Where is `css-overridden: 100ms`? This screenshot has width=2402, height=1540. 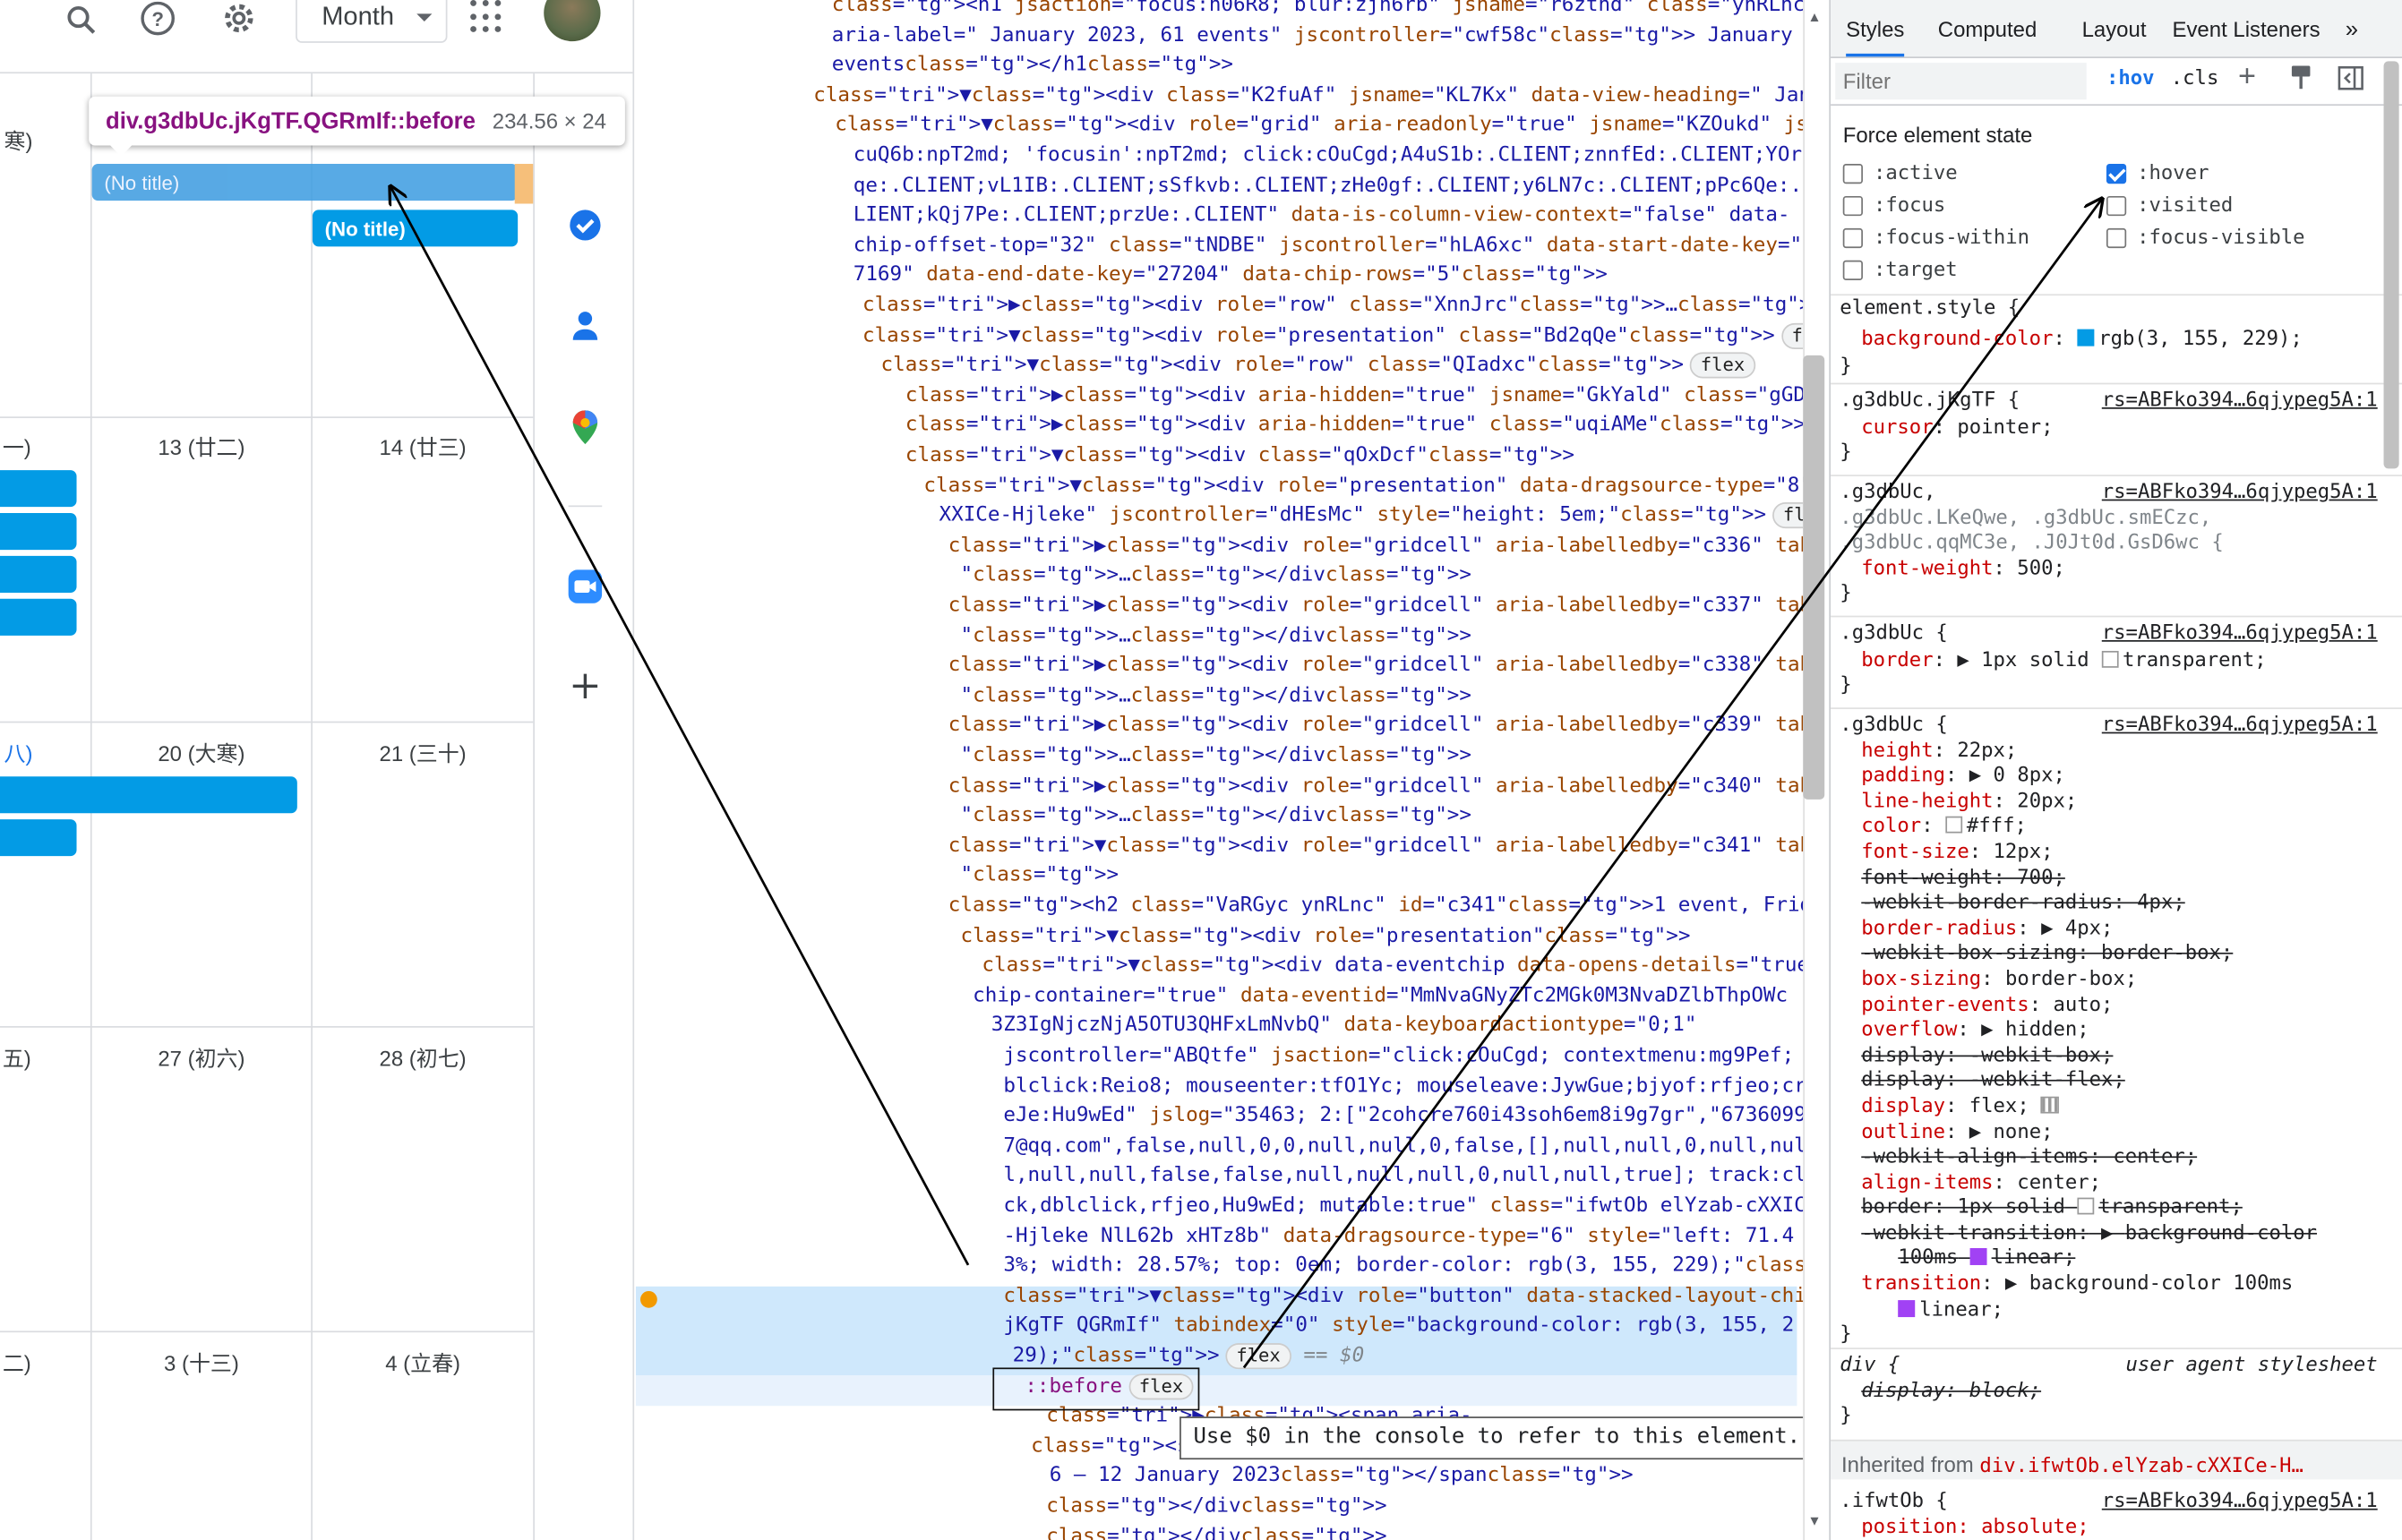
css-overridden: 100ms is located at coordinates (1928, 1258).